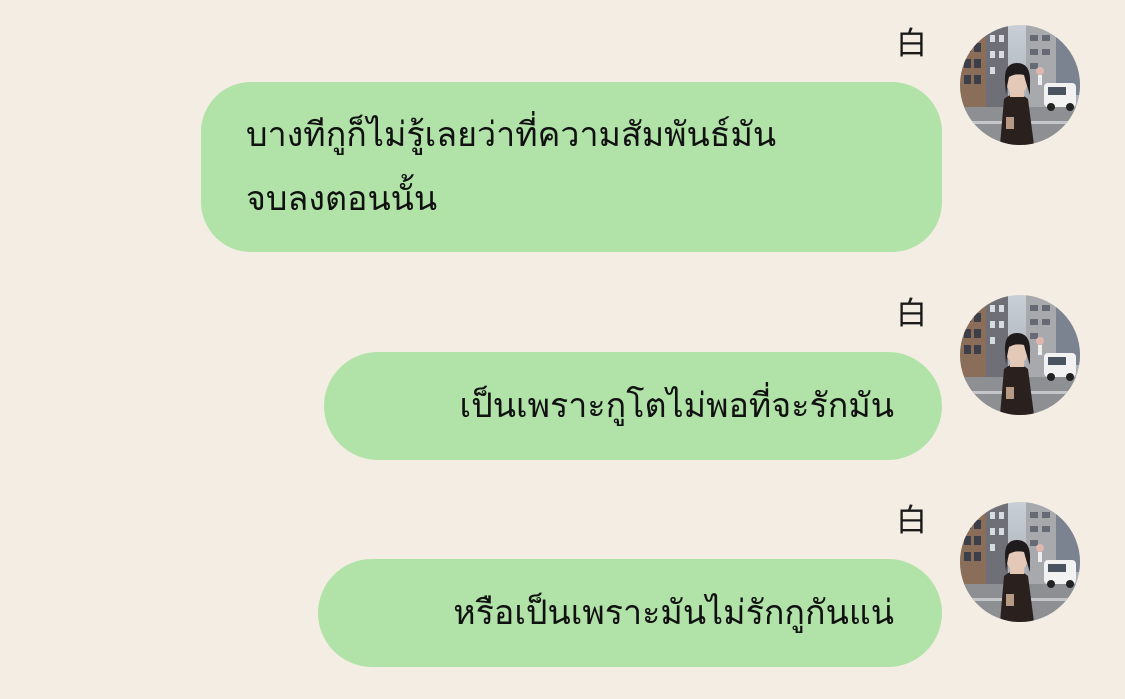 The image size is (1125, 699). What do you see at coordinates (630, 613) in the screenshot?
I see `message-bubble: หรือเป็นเพราะมันไม่รักกูกันแน่` at bounding box center [630, 613].